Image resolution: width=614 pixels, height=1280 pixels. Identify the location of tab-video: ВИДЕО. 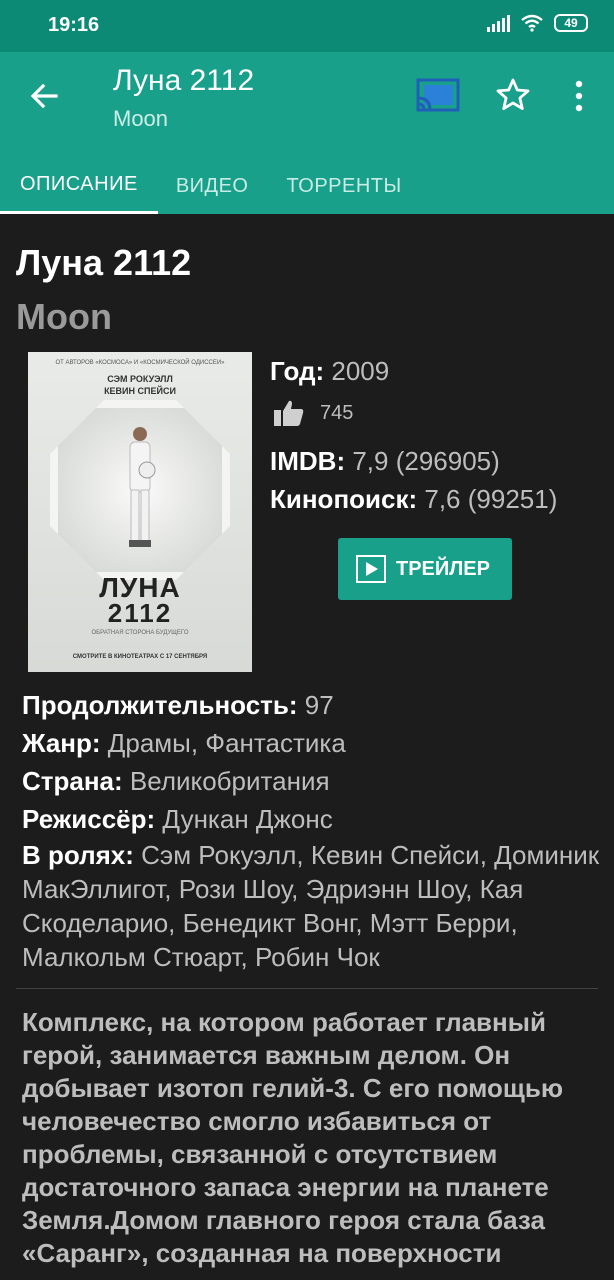
(212, 186).